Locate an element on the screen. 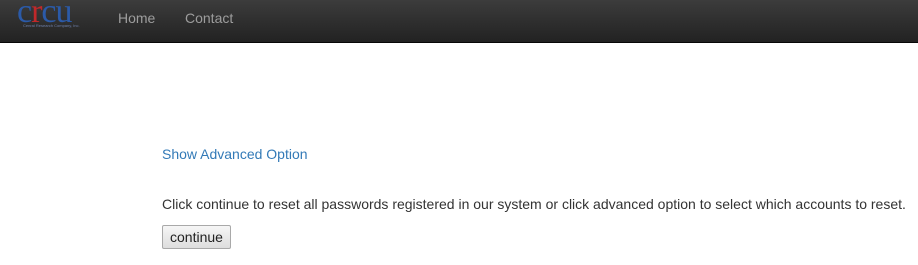 Image resolution: width=918 pixels, height=265 pixels. brand-logo: crcu Cenral Research Company, Inc. is located at coordinates (56, 16).